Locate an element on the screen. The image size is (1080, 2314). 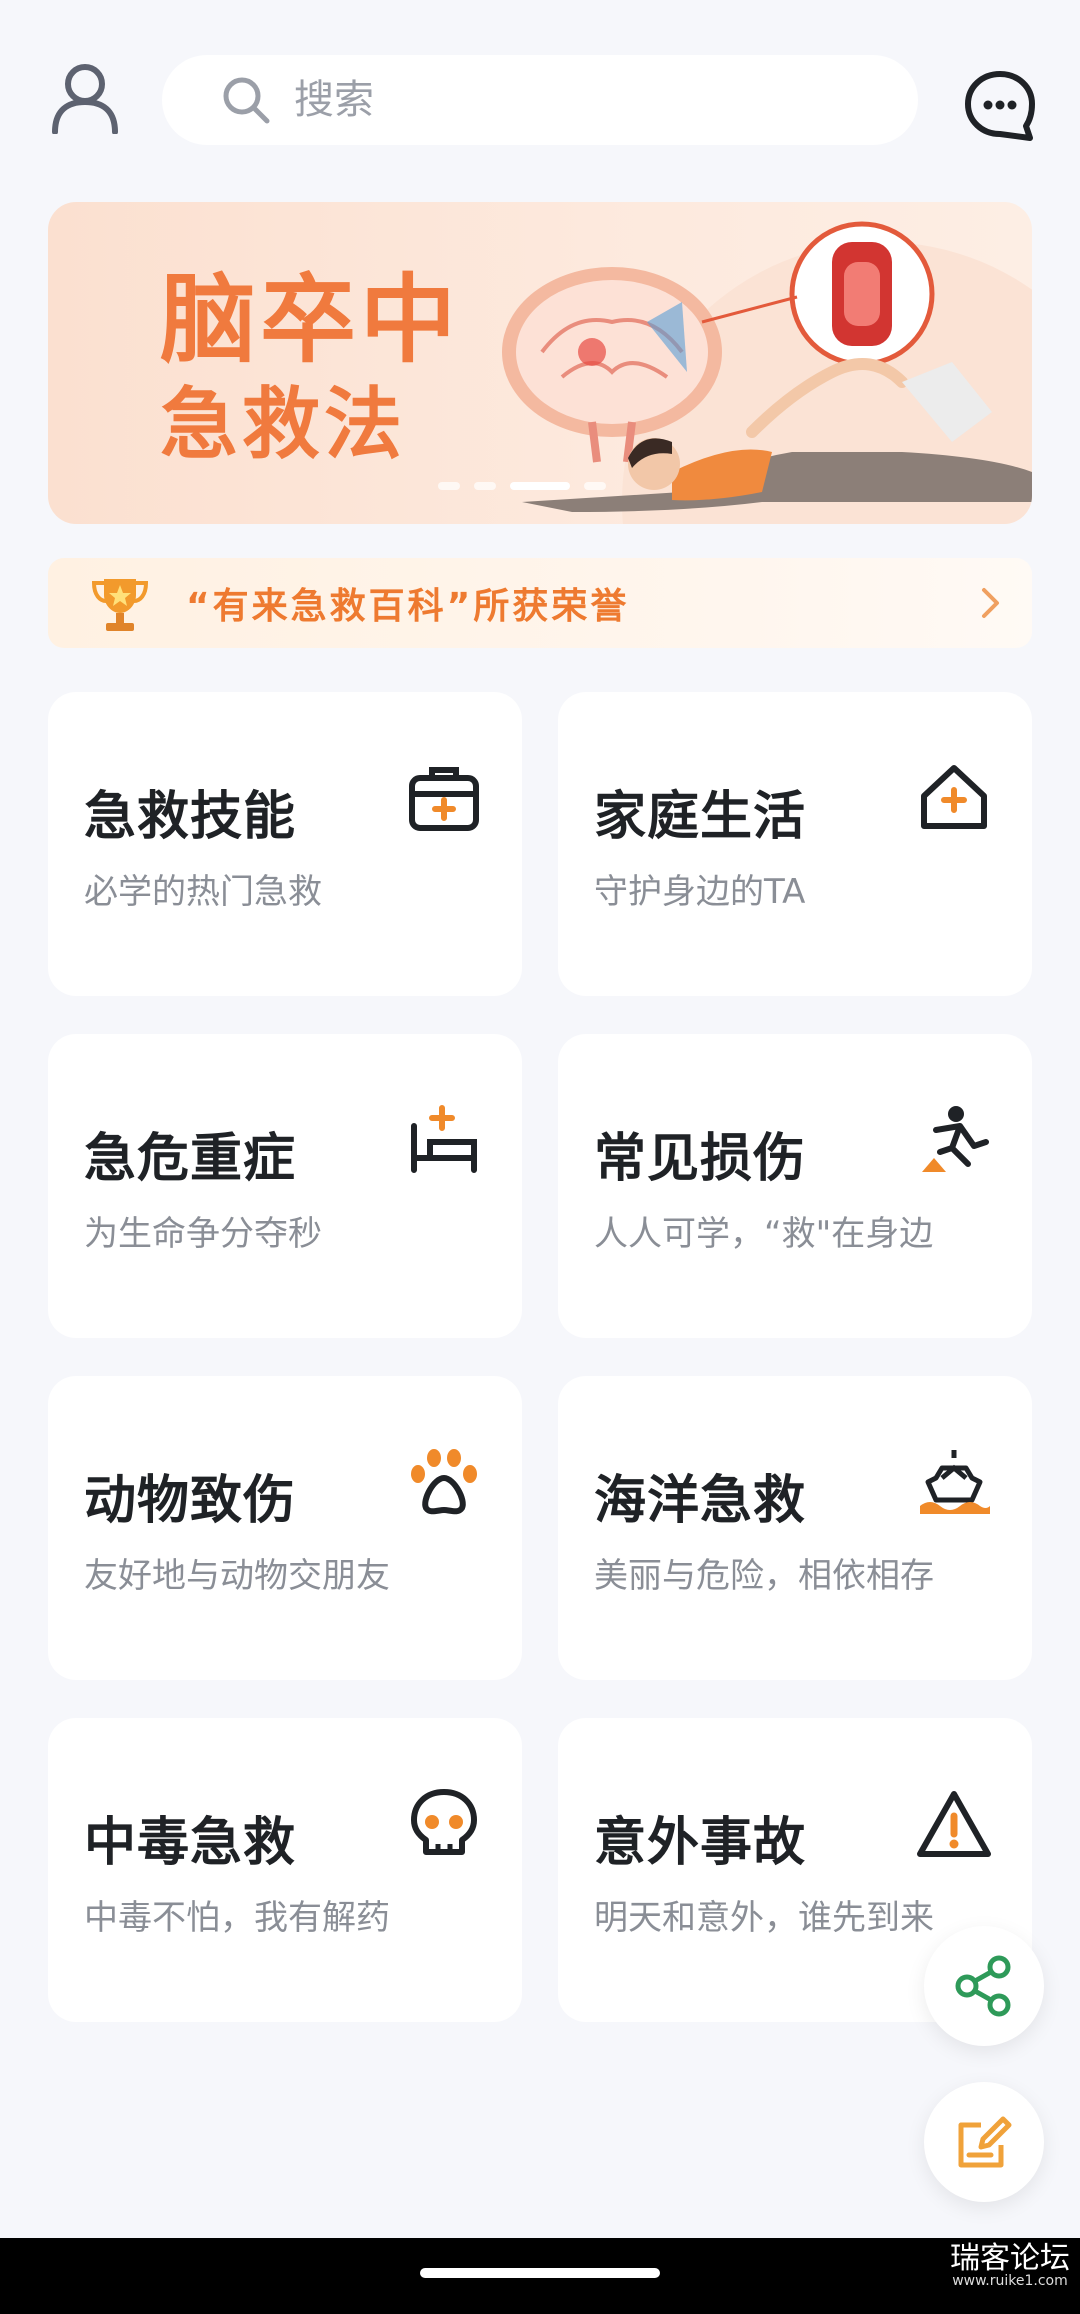
watermark-main: 瑞客论坛 is located at coordinates (1010, 2258).